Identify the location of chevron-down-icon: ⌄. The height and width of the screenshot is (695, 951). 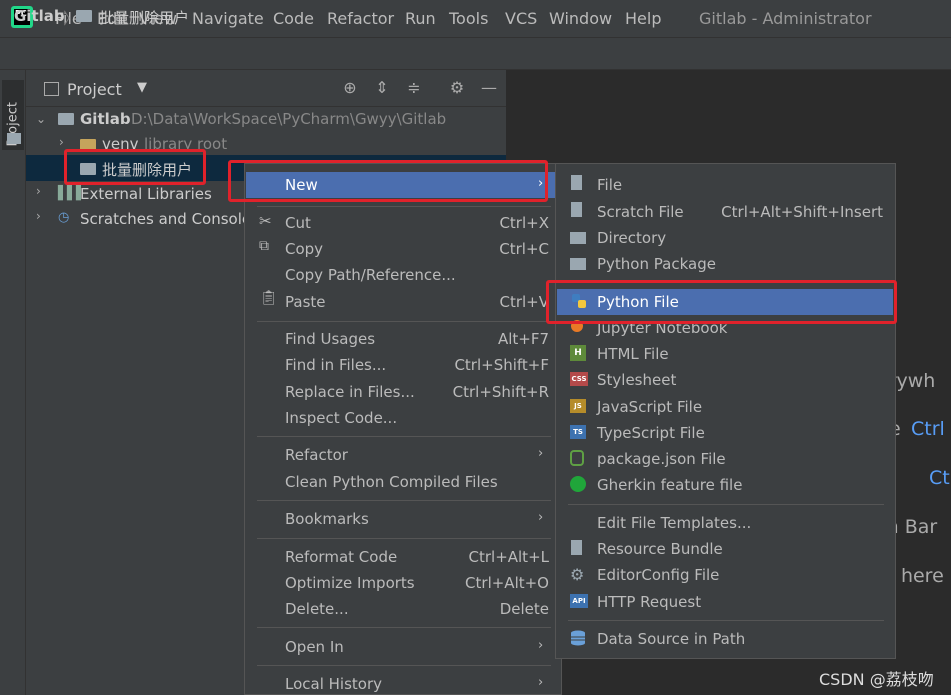
(41, 119).